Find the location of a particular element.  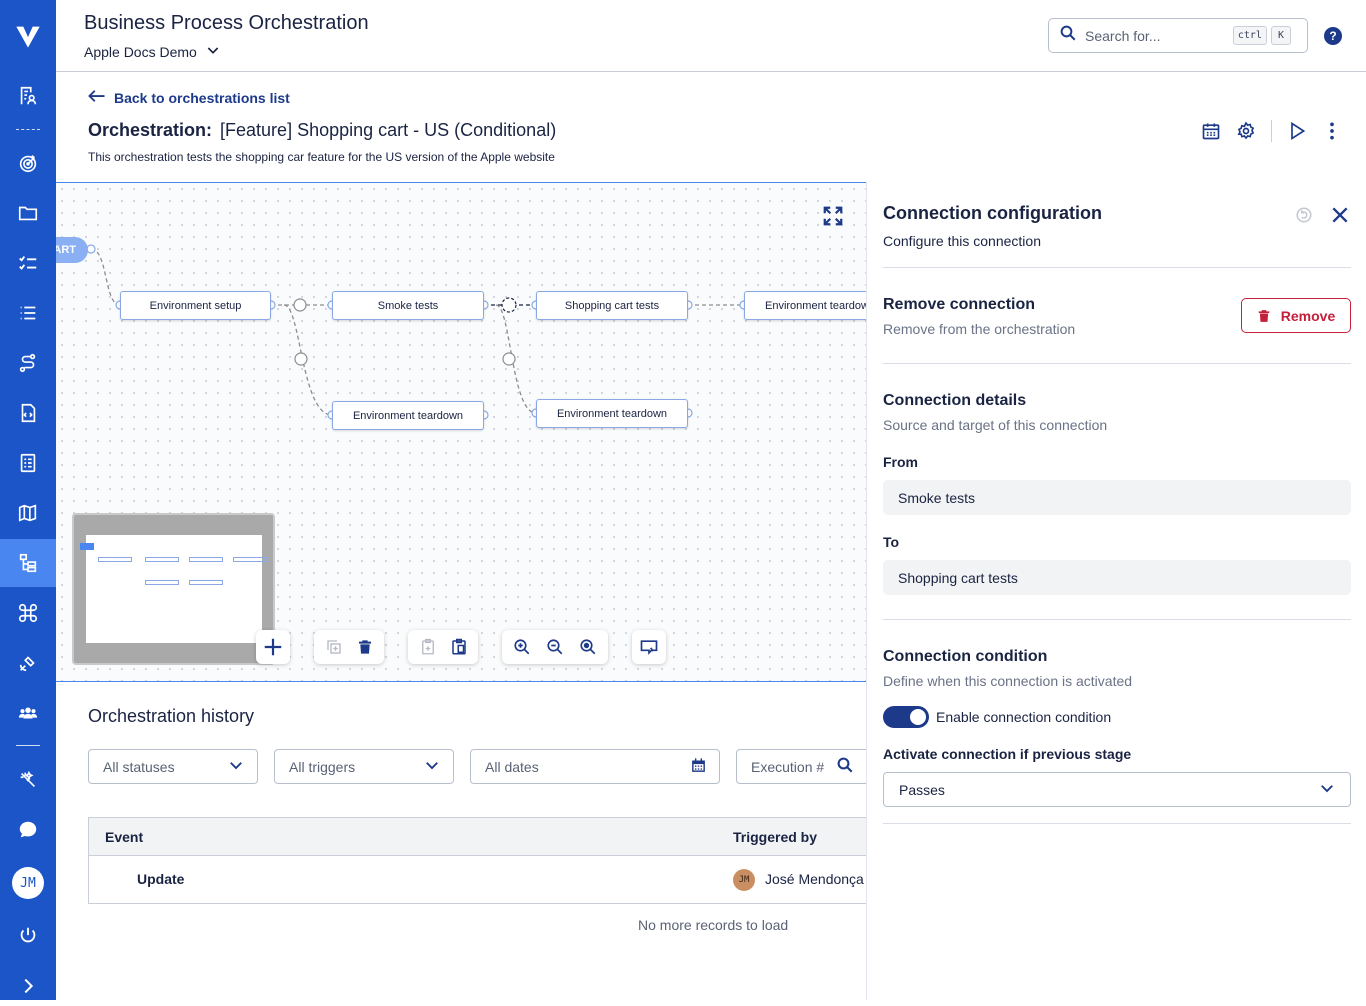

node-label: Shopping cart tests is located at coordinates (612, 305).